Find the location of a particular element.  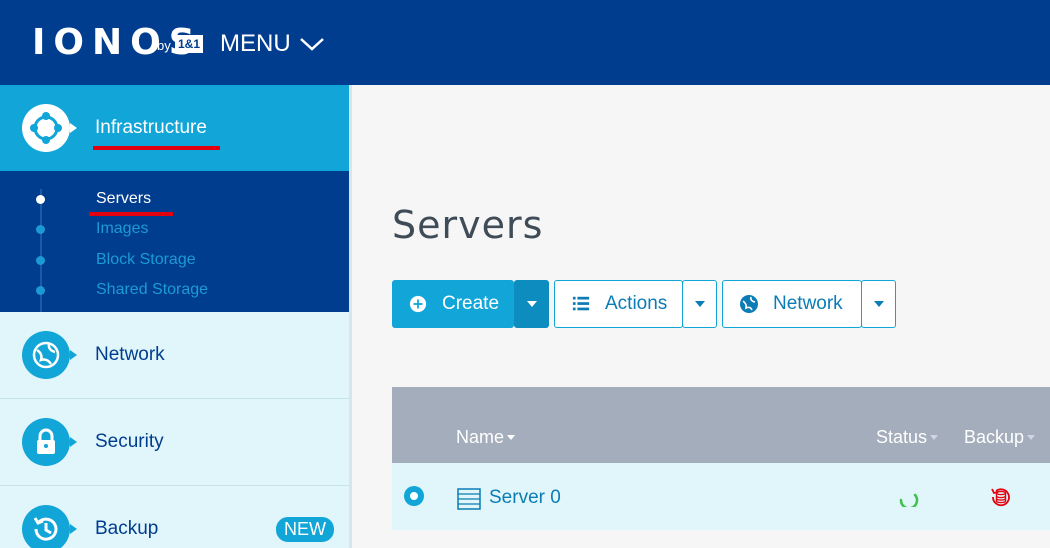

highlight-underline is located at coordinates (156, 148).